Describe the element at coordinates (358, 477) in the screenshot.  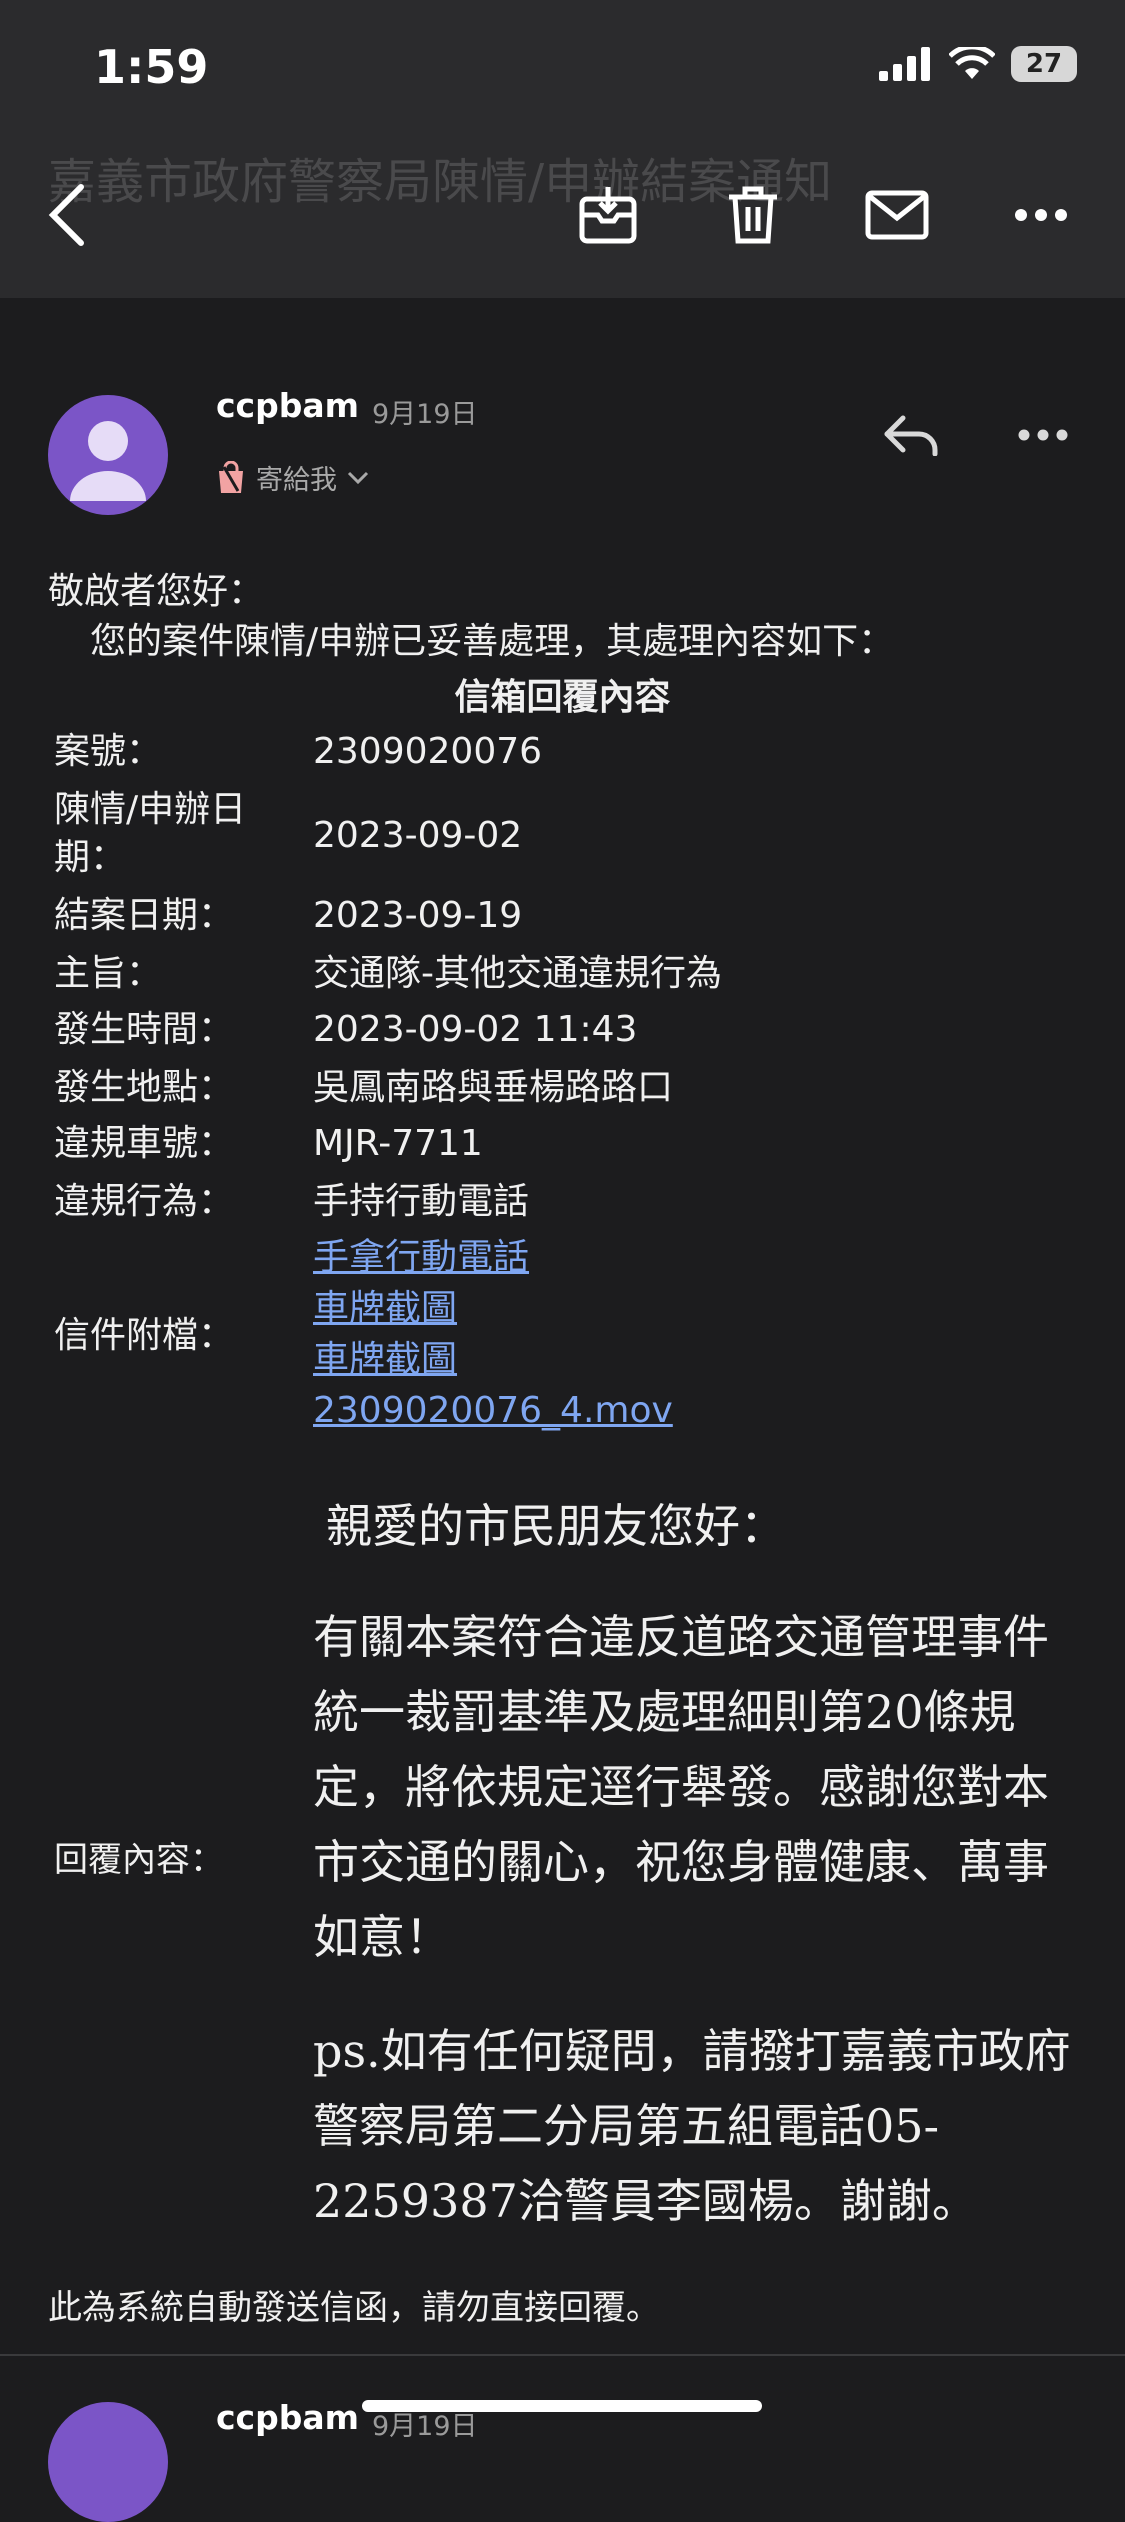
I see `chevron-down-icon` at that location.